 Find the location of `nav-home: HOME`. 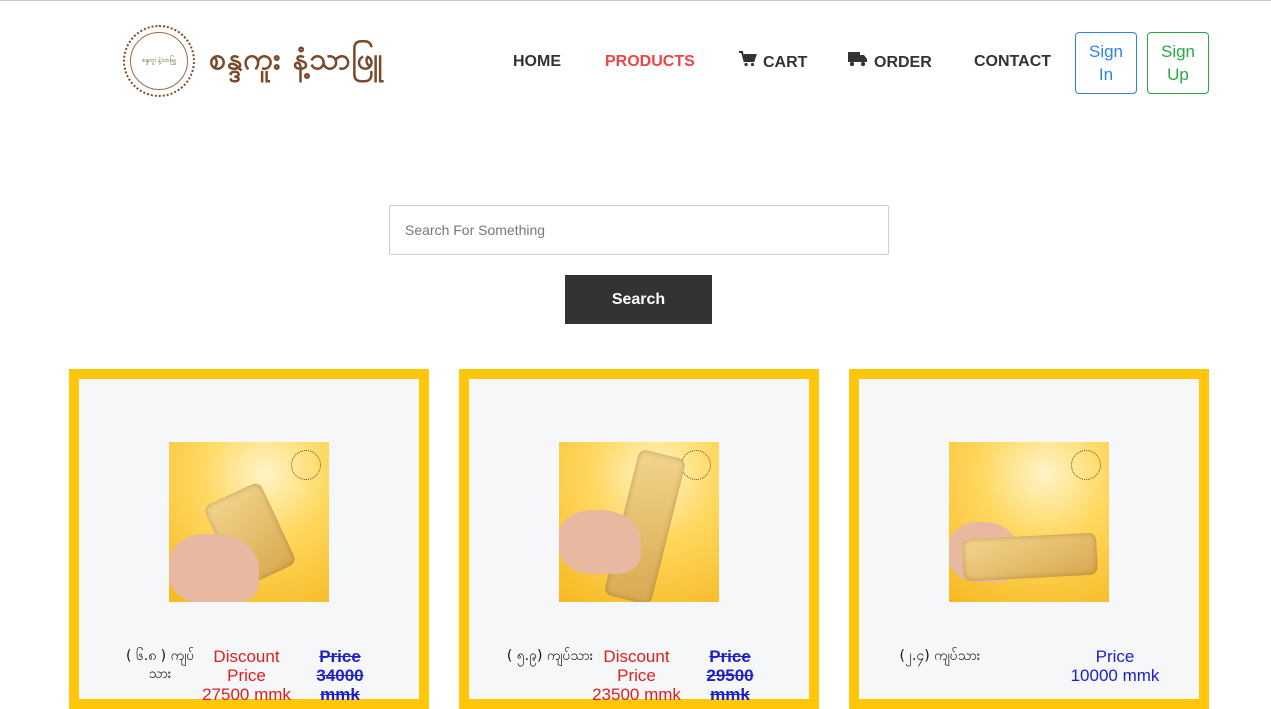

nav-home: HOME is located at coordinates (537, 62).